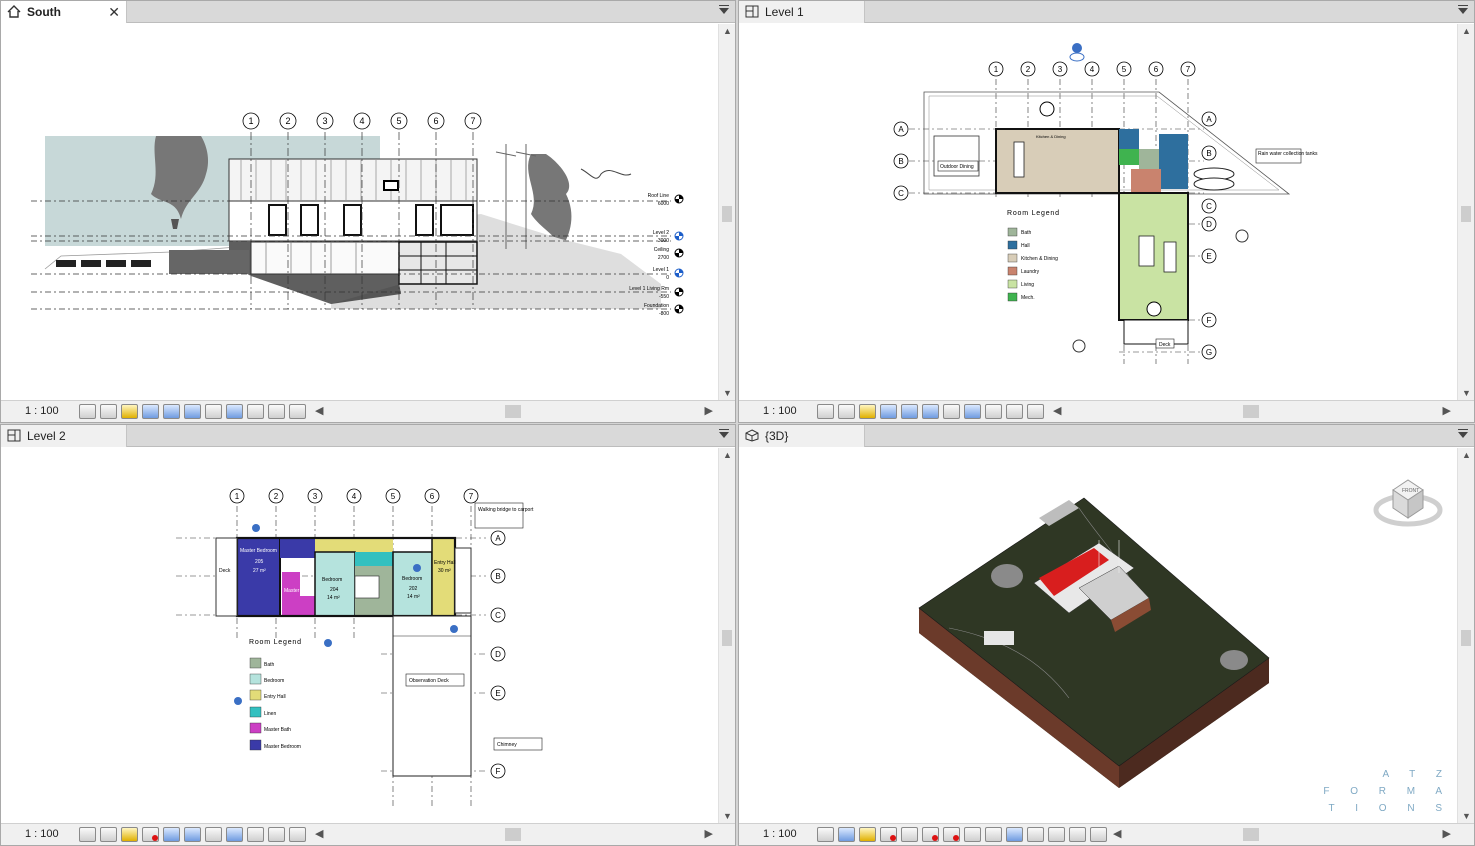  What do you see at coordinates (64, 436) in the screenshot?
I see `tab-level-2: Level 2` at bounding box center [64, 436].